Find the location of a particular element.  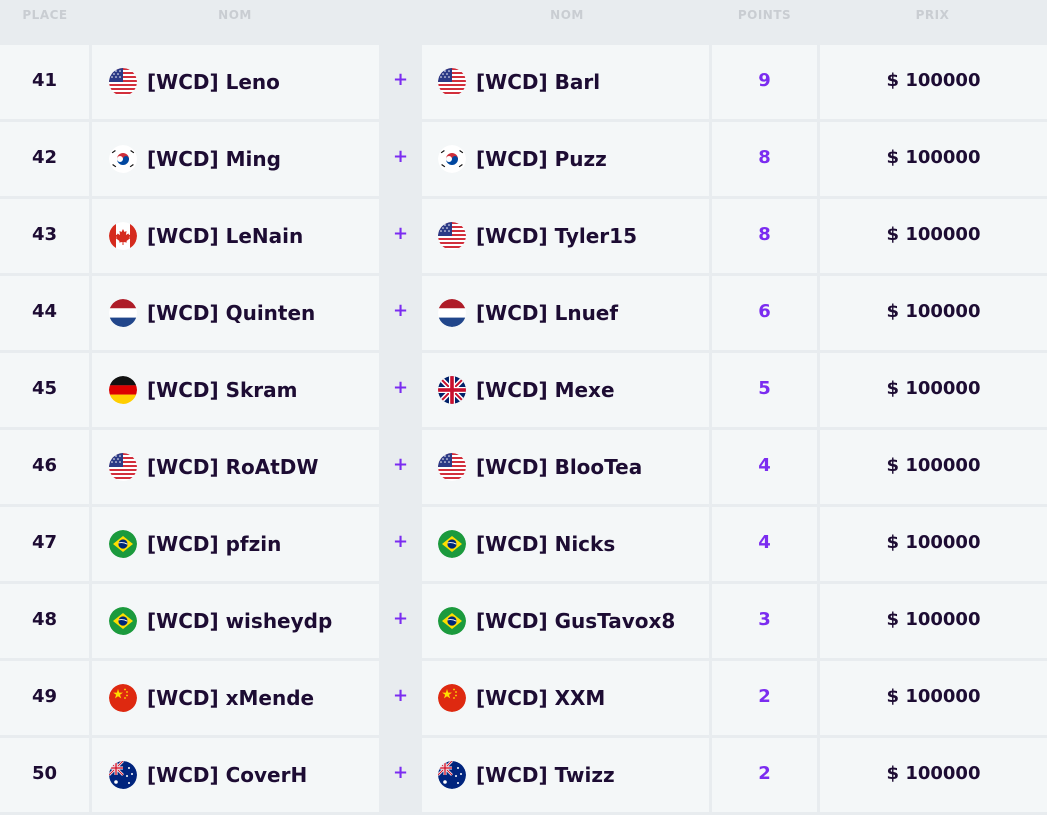

header-name-2: NOM is located at coordinates (567, 15).